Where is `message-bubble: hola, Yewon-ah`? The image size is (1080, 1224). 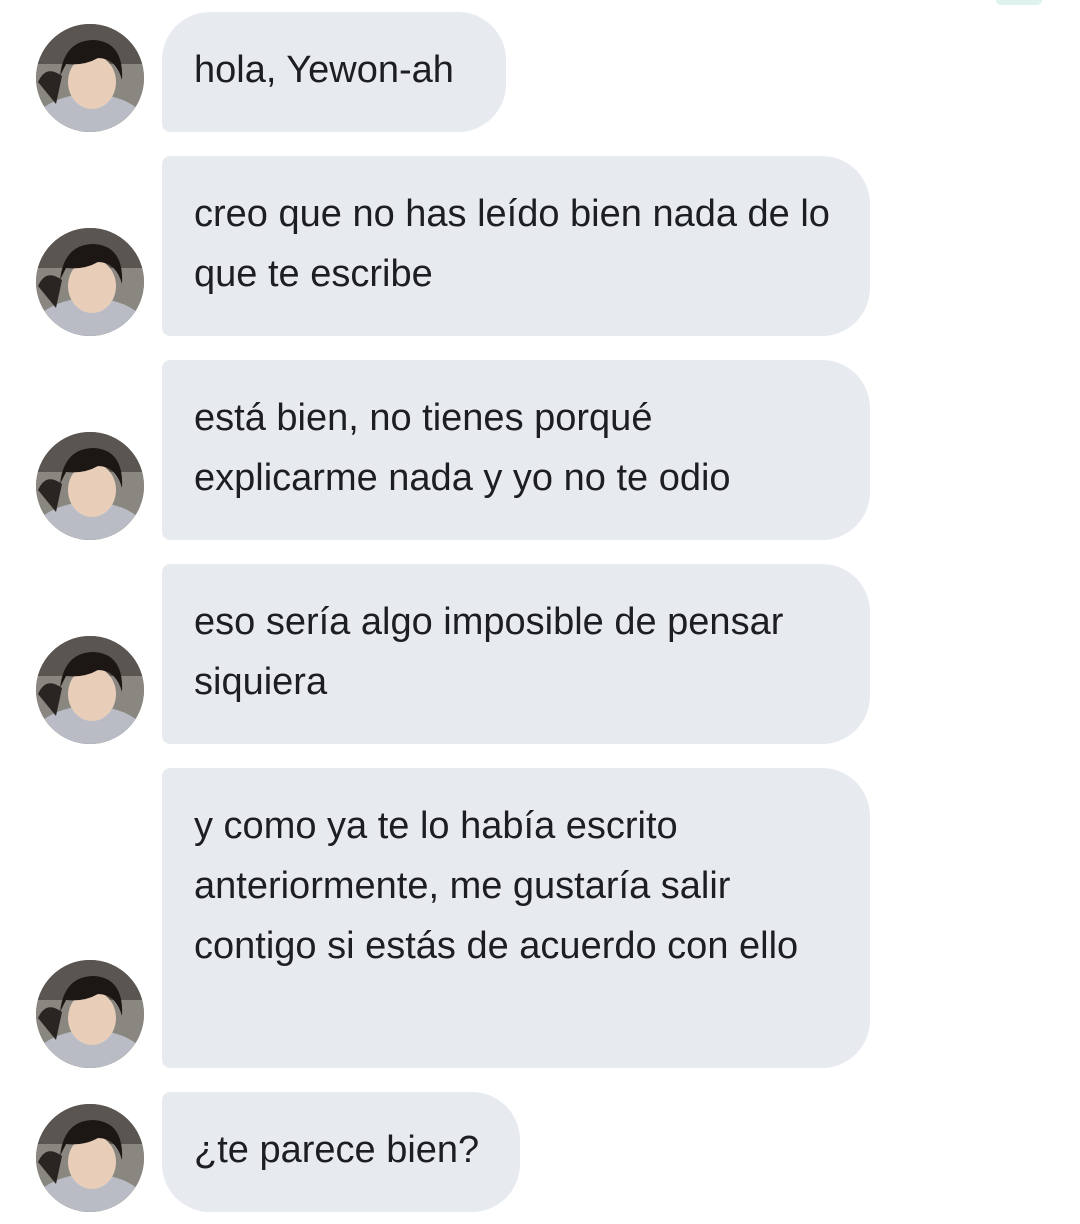
message-bubble: hola, Yewon-ah is located at coordinates (334, 72).